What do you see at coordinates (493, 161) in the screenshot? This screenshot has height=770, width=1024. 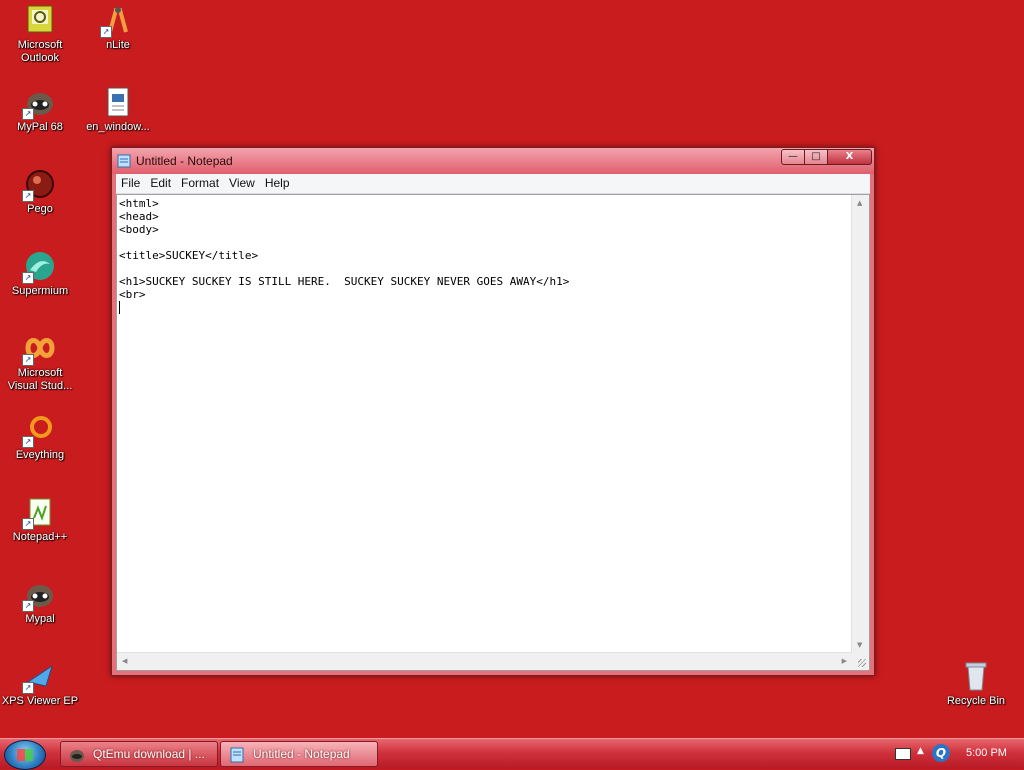 I see `window-titlebar: Untitled - Notepad — □ X` at bounding box center [493, 161].